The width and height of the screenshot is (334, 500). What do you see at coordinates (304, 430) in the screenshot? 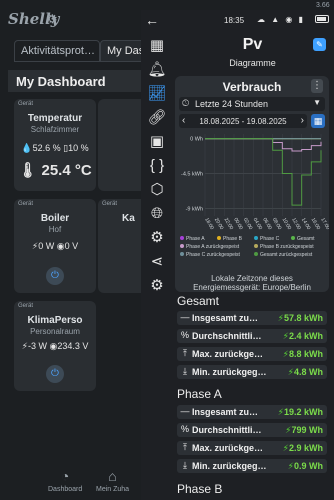
I see `stat-value: ⚡799 Wh` at bounding box center [304, 430].